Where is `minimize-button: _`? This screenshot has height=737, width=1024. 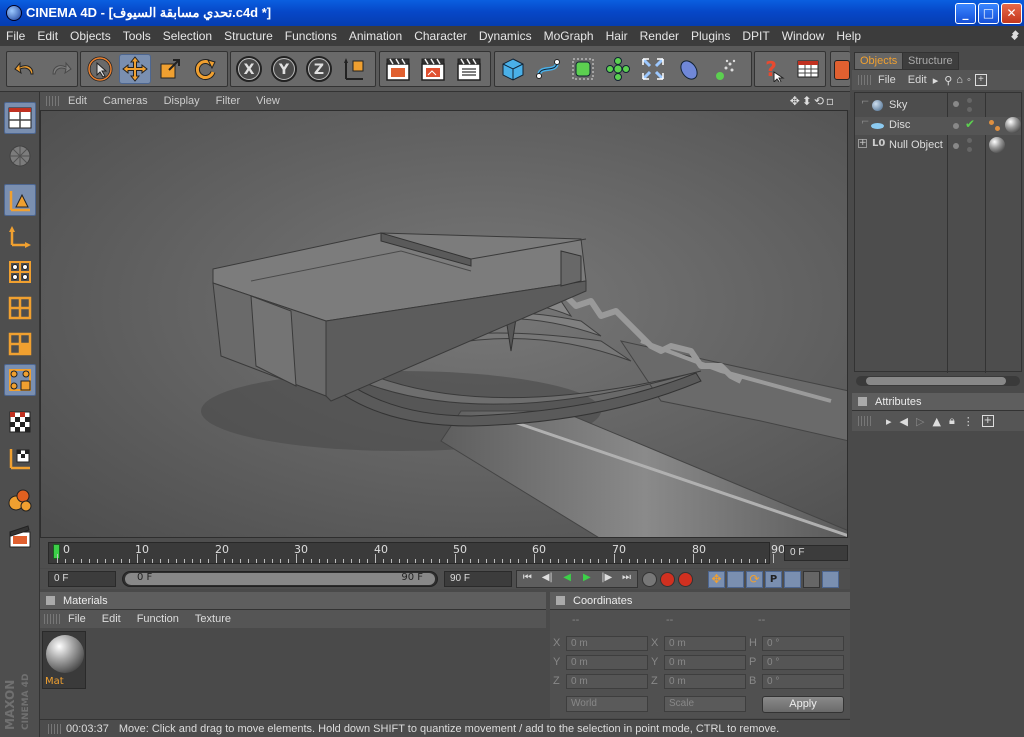
minimize-button: _ is located at coordinates (965, 13).